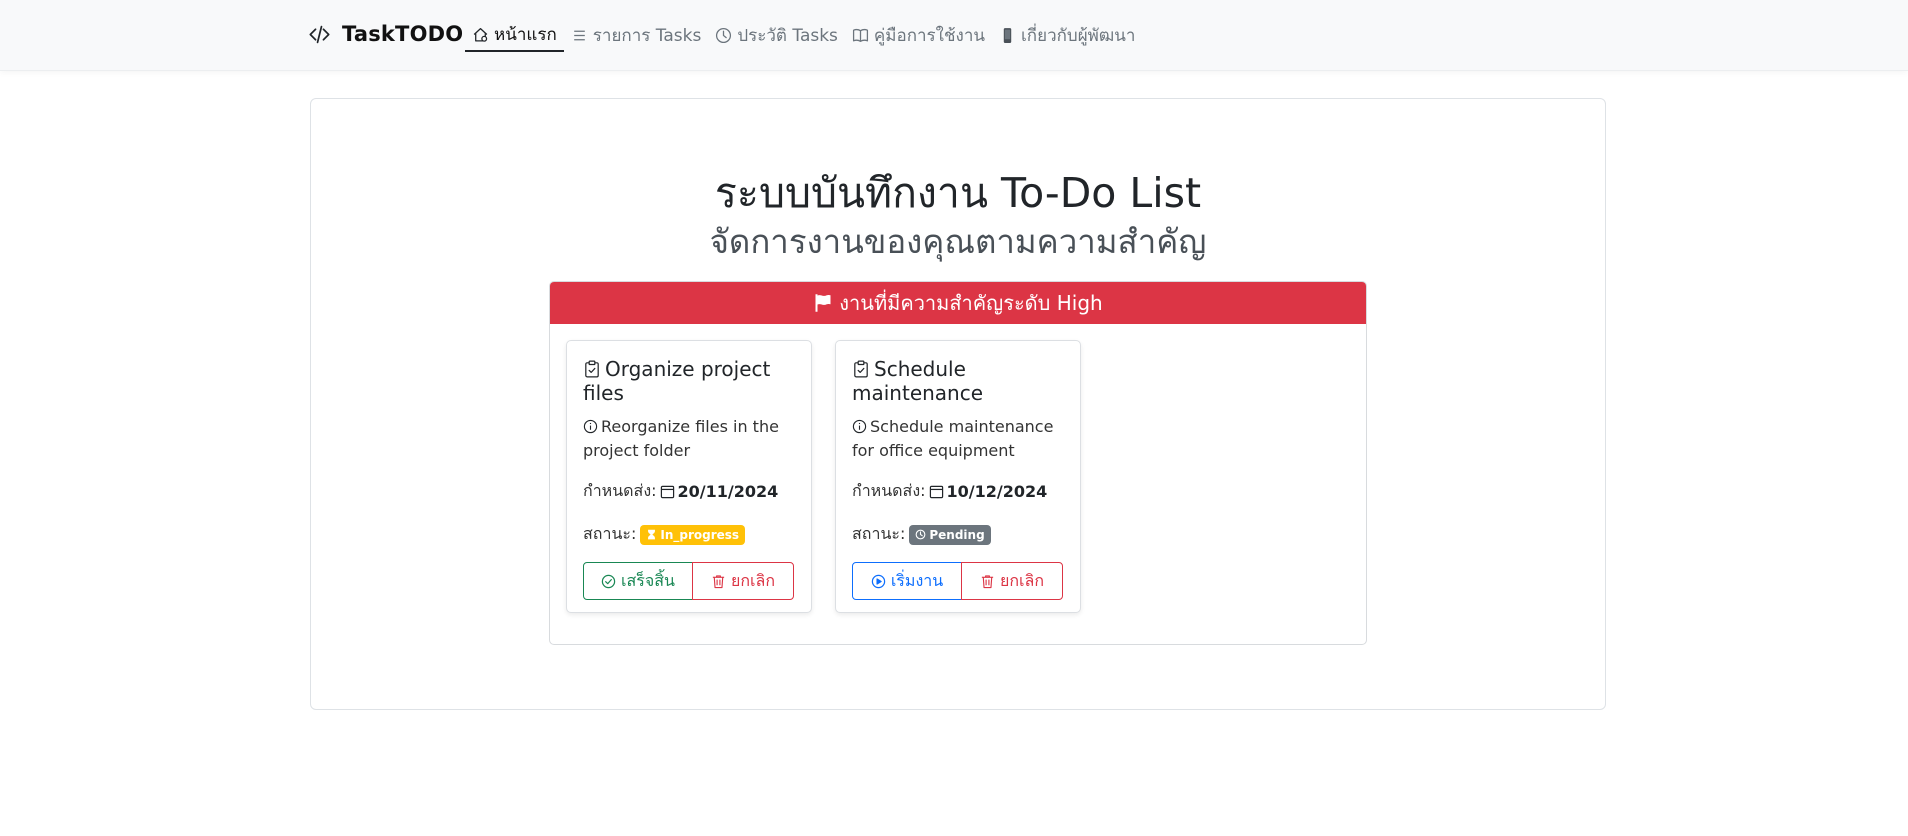 This screenshot has height=836, width=1908. I want to click on page-subtitle: จัดการงานของคุณตามความสำคัญ, so click(958, 241).